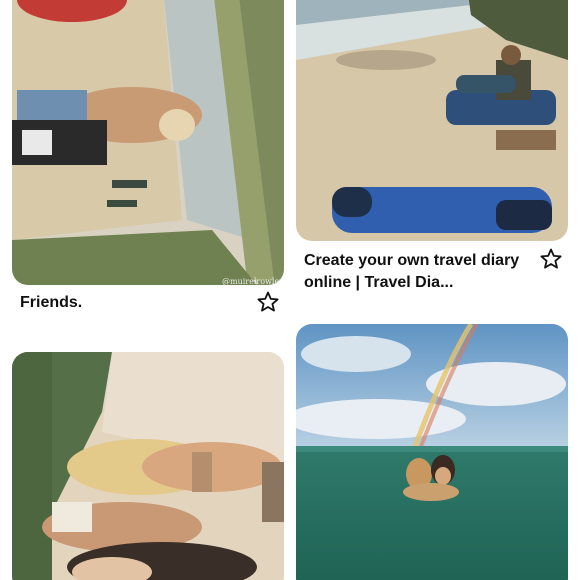 The height and width of the screenshot is (580, 580). Describe the element at coordinates (253, 281) in the screenshot. I see `pin-watermark: @muirelrowley` at that location.